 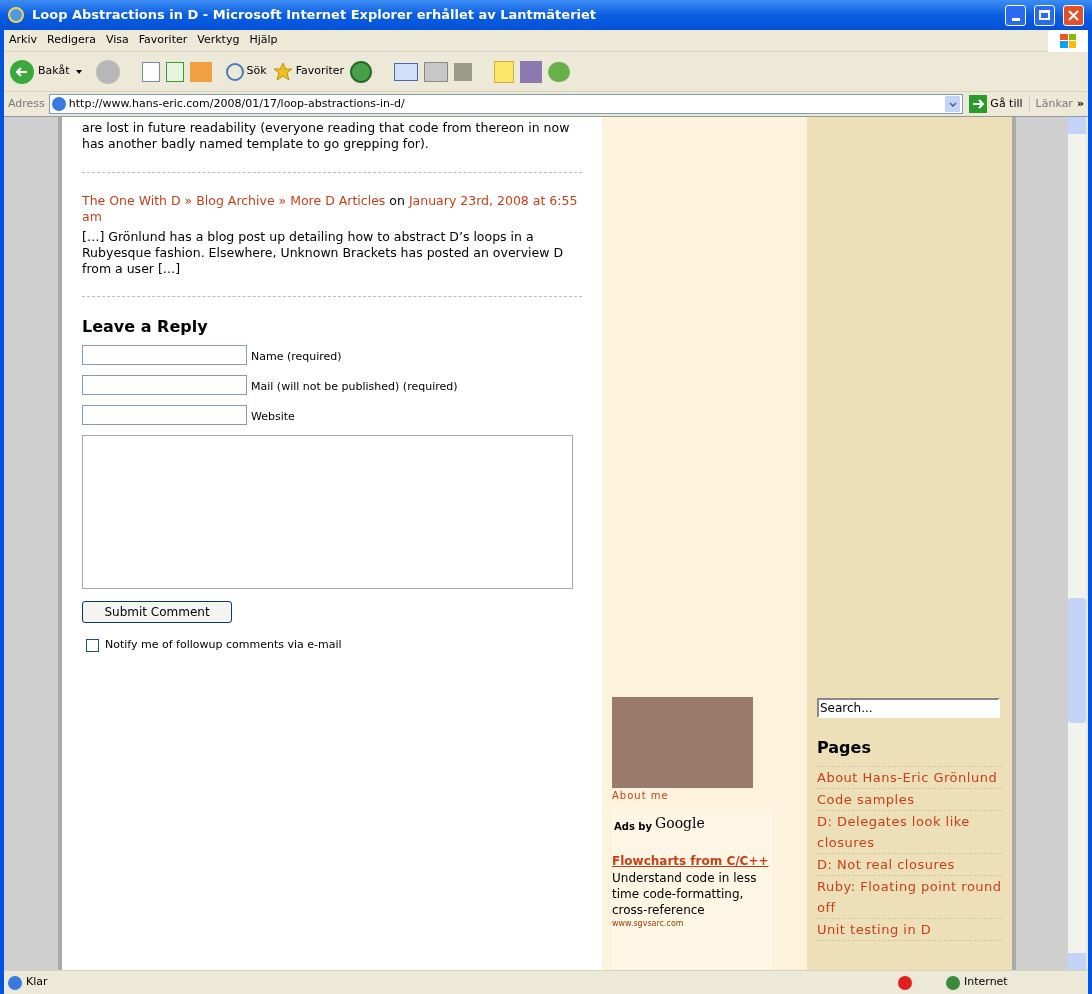 I want to click on page-link: D: Delegates look like closures, so click(x=909, y=832).